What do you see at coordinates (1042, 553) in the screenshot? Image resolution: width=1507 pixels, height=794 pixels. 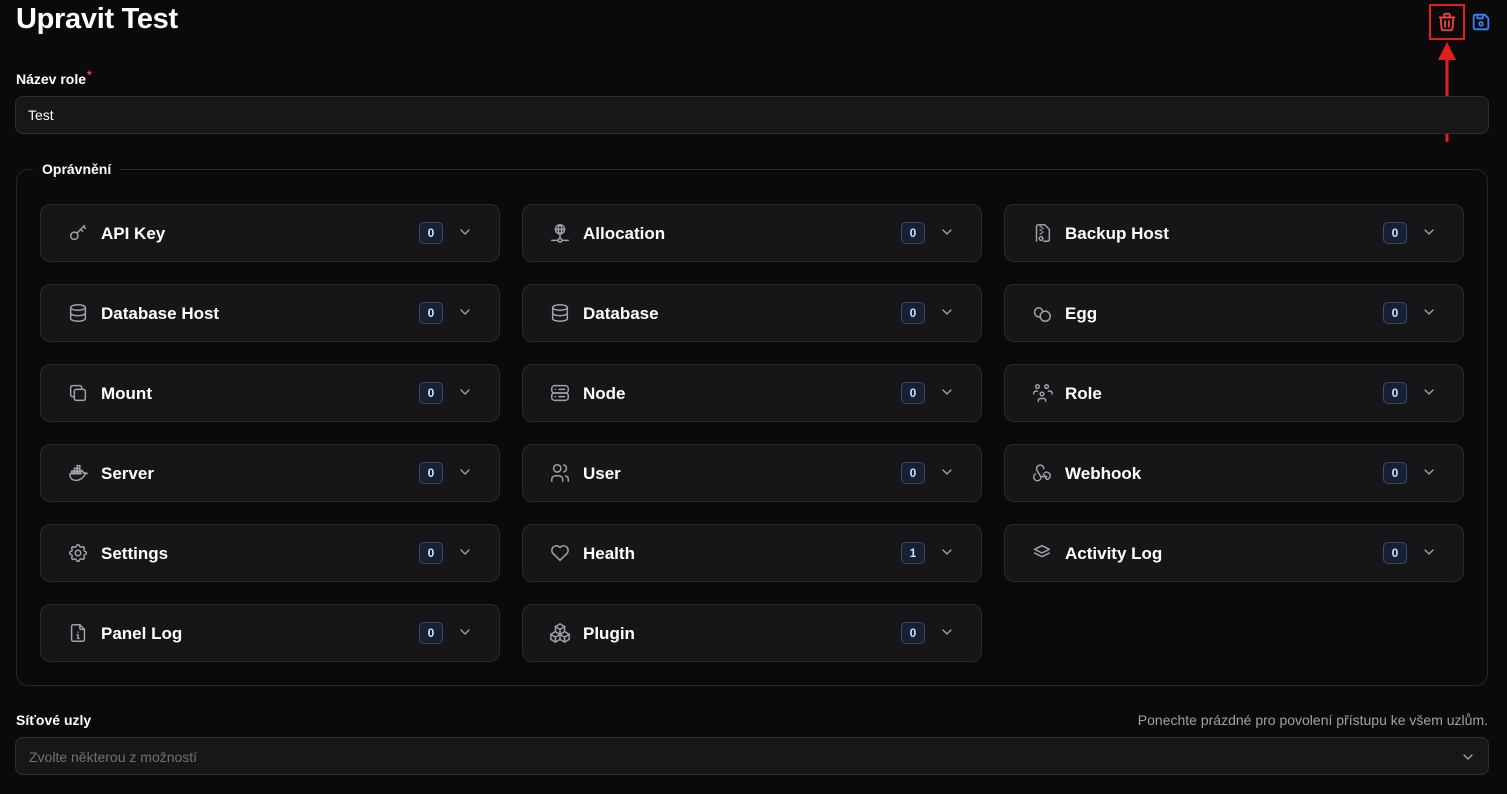 I see `stack-icon` at bounding box center [1042, 553].